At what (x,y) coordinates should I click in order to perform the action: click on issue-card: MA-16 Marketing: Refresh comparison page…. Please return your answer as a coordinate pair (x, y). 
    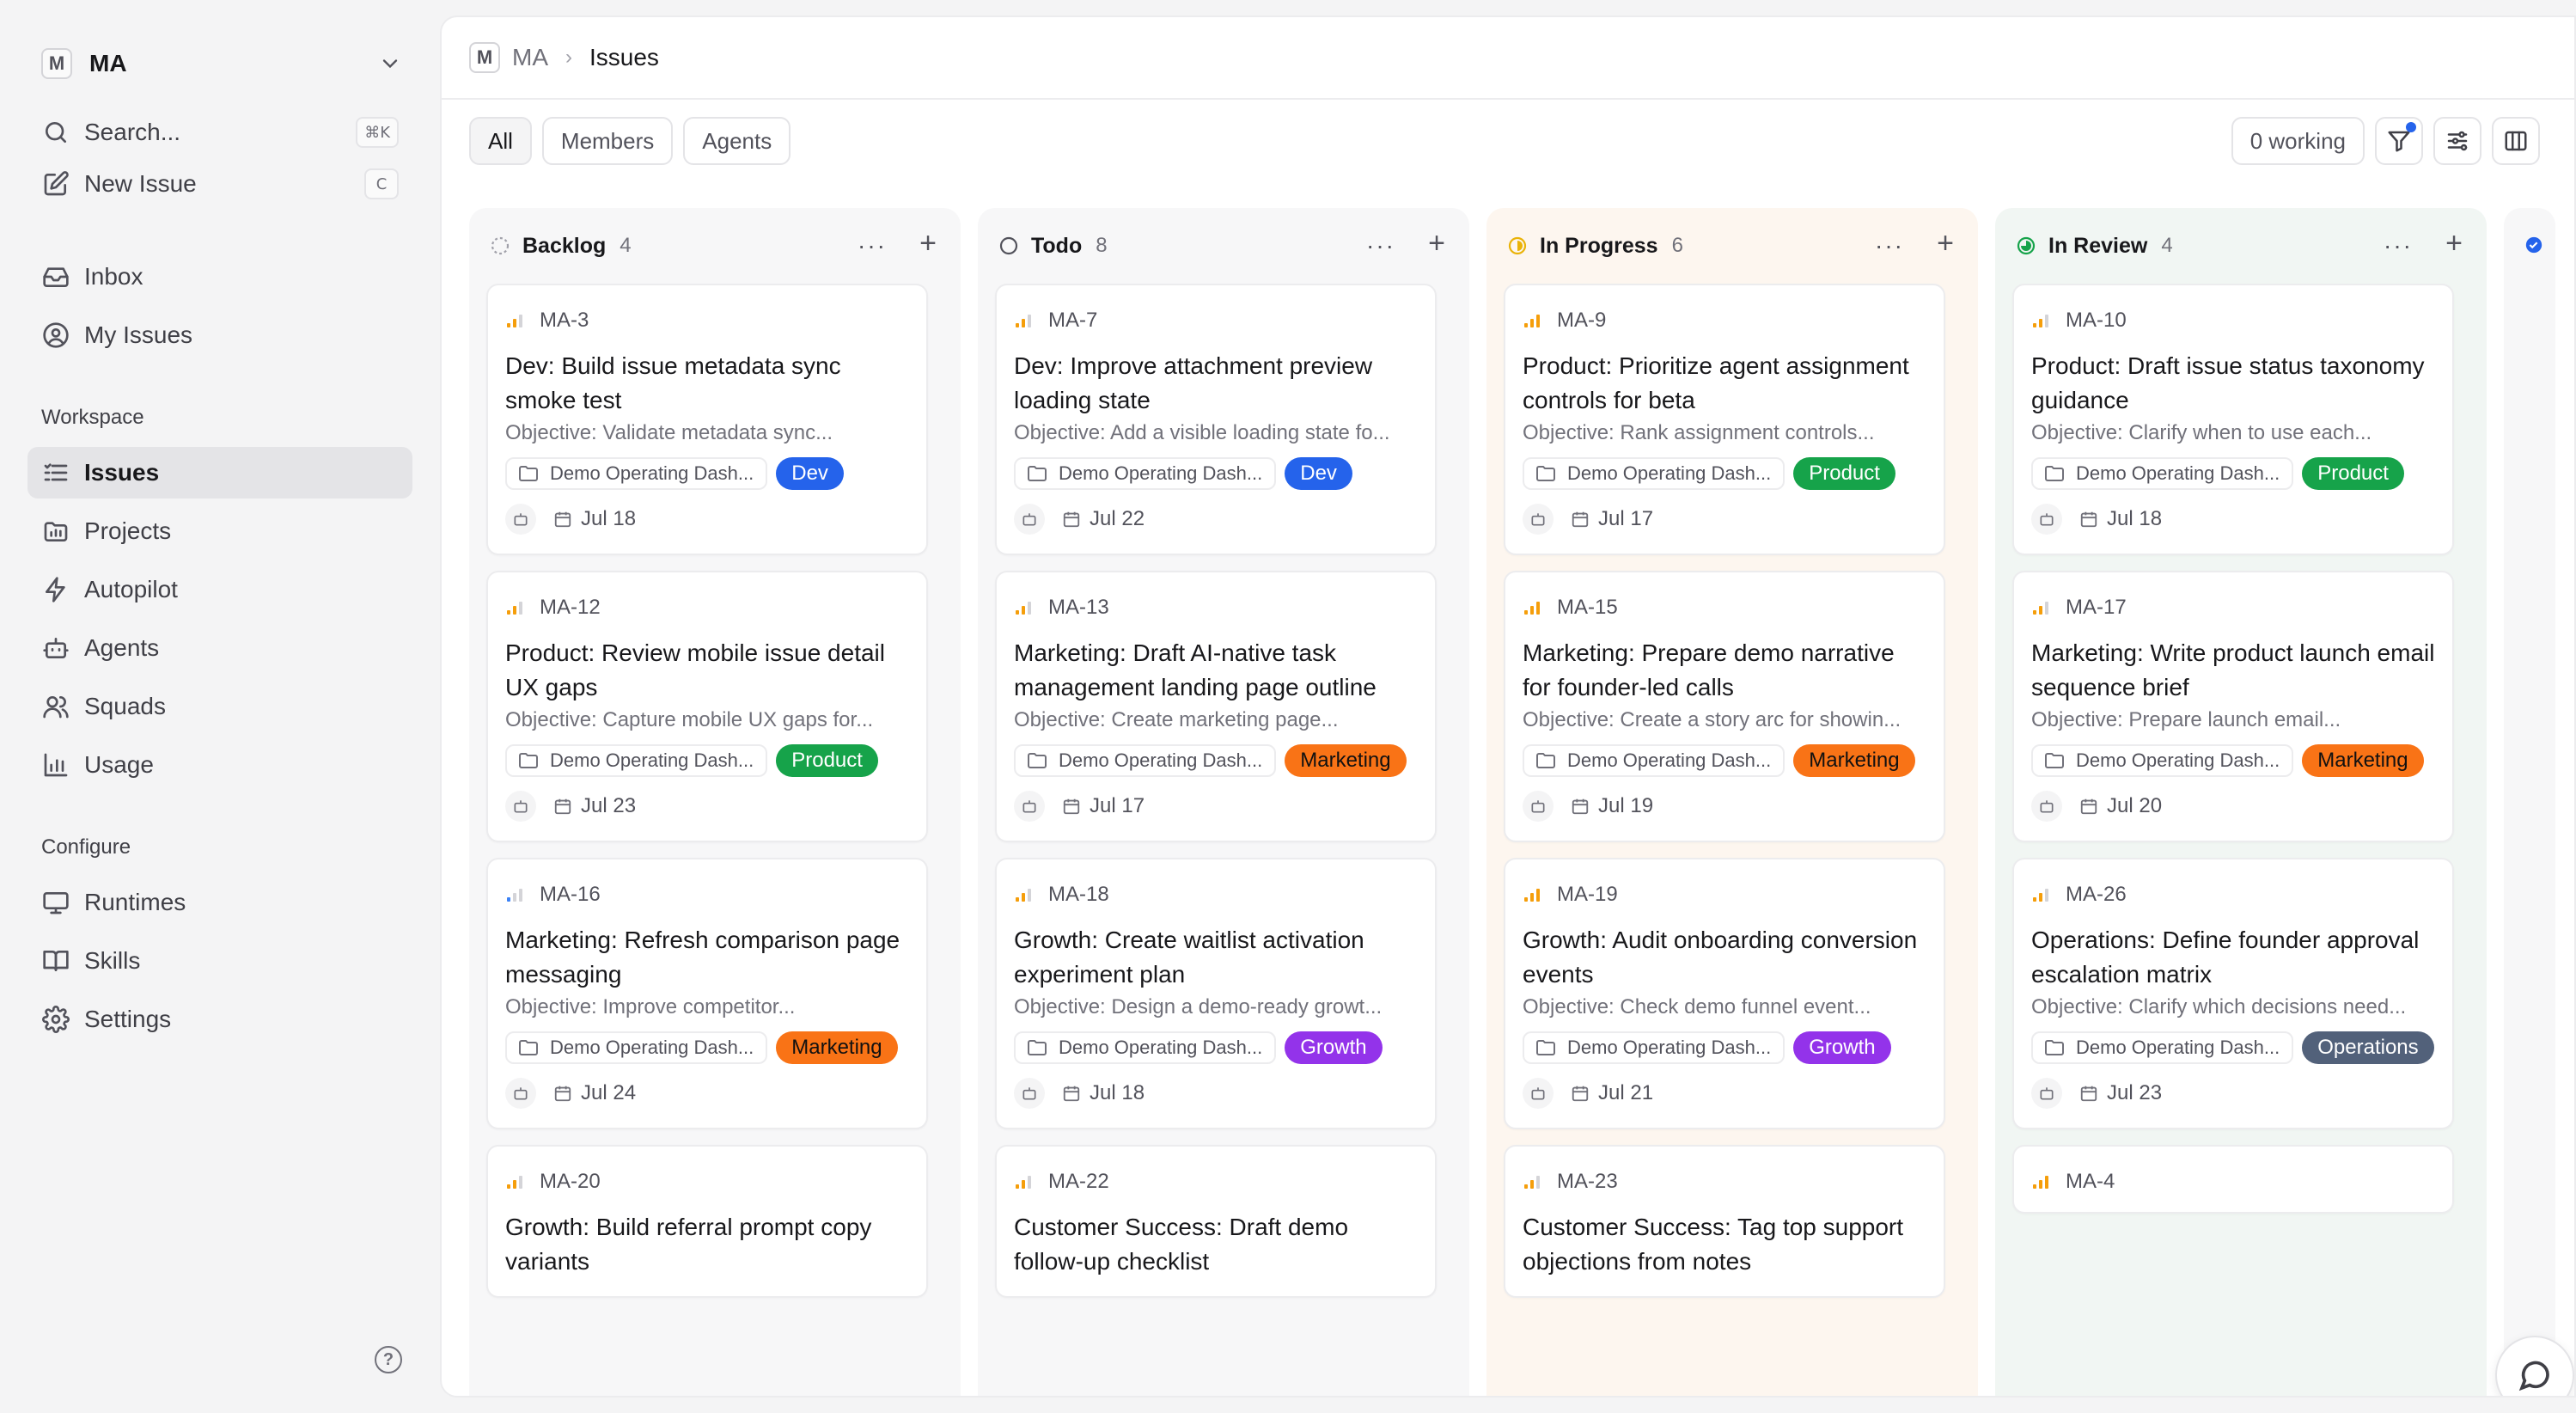
    Looking at the image, I should click on (707, 993).